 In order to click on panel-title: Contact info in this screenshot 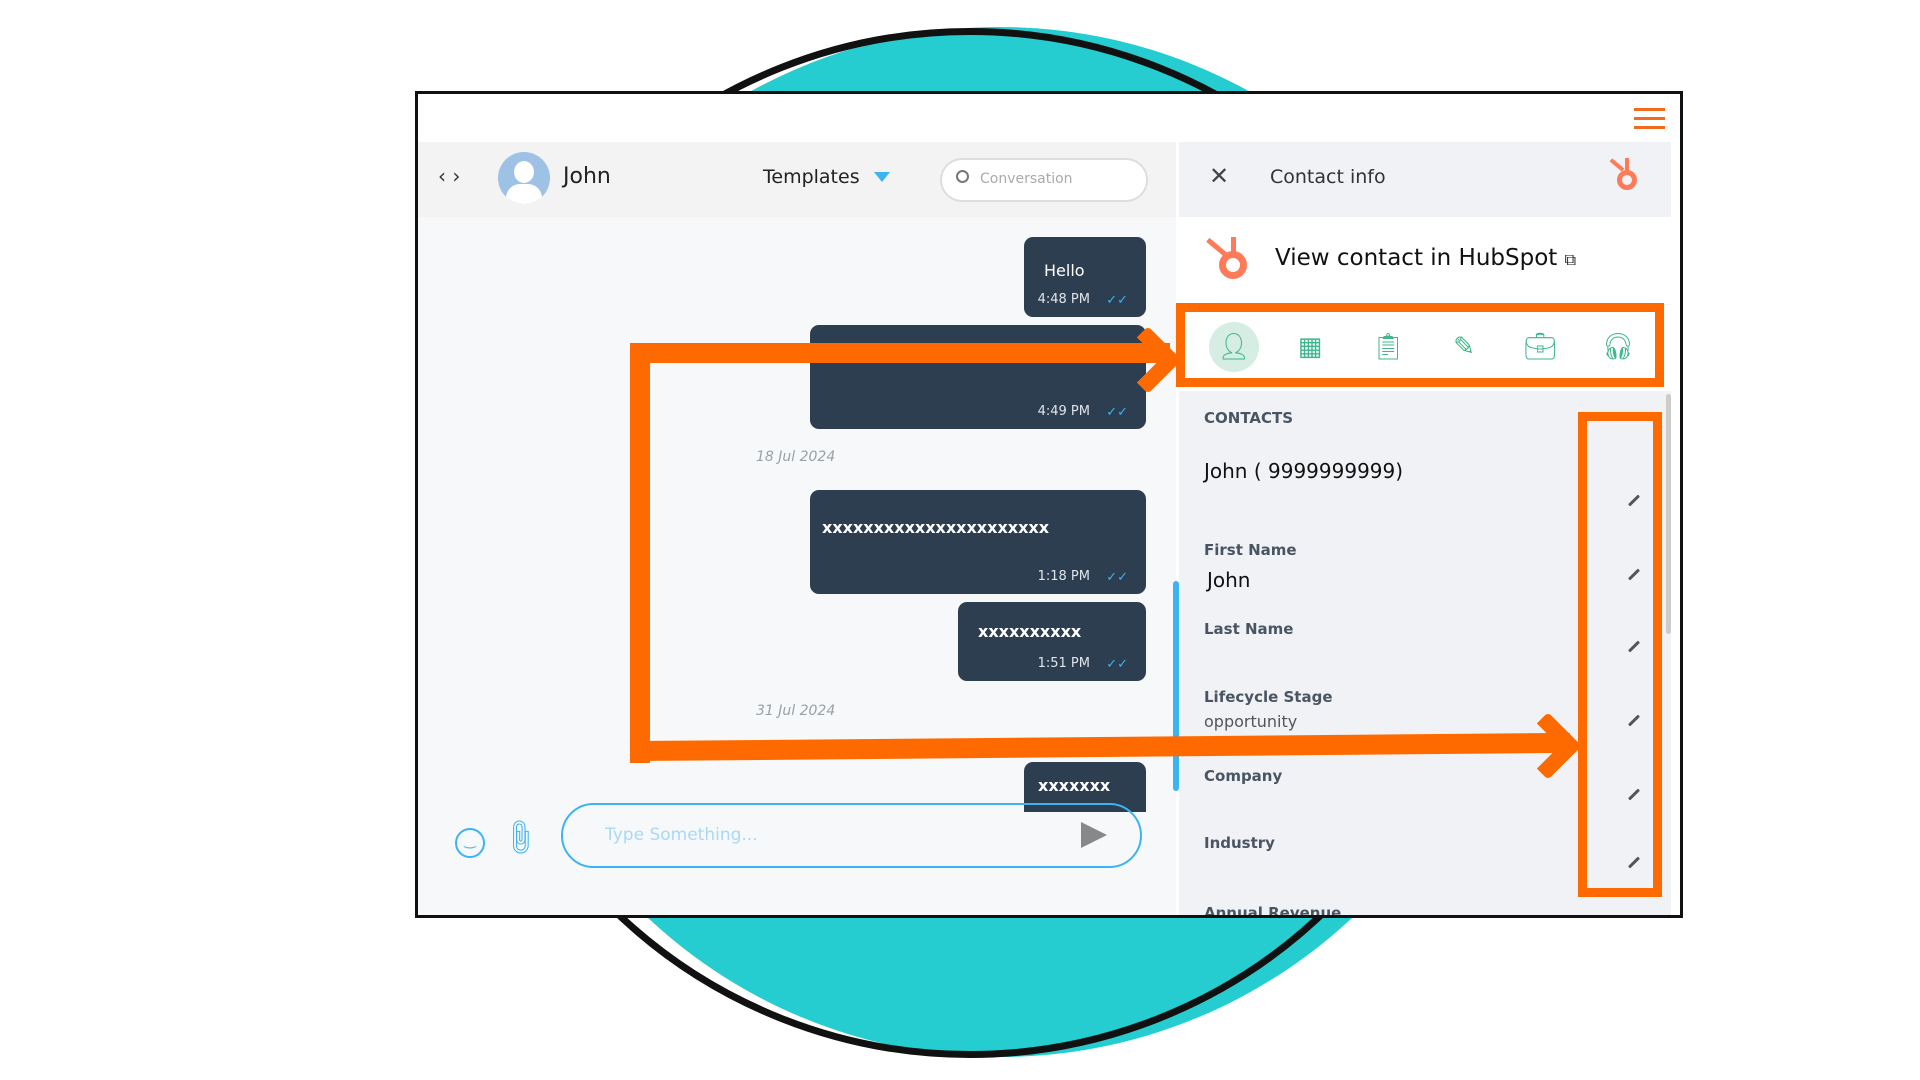, I will do `click(1328, 177)`.